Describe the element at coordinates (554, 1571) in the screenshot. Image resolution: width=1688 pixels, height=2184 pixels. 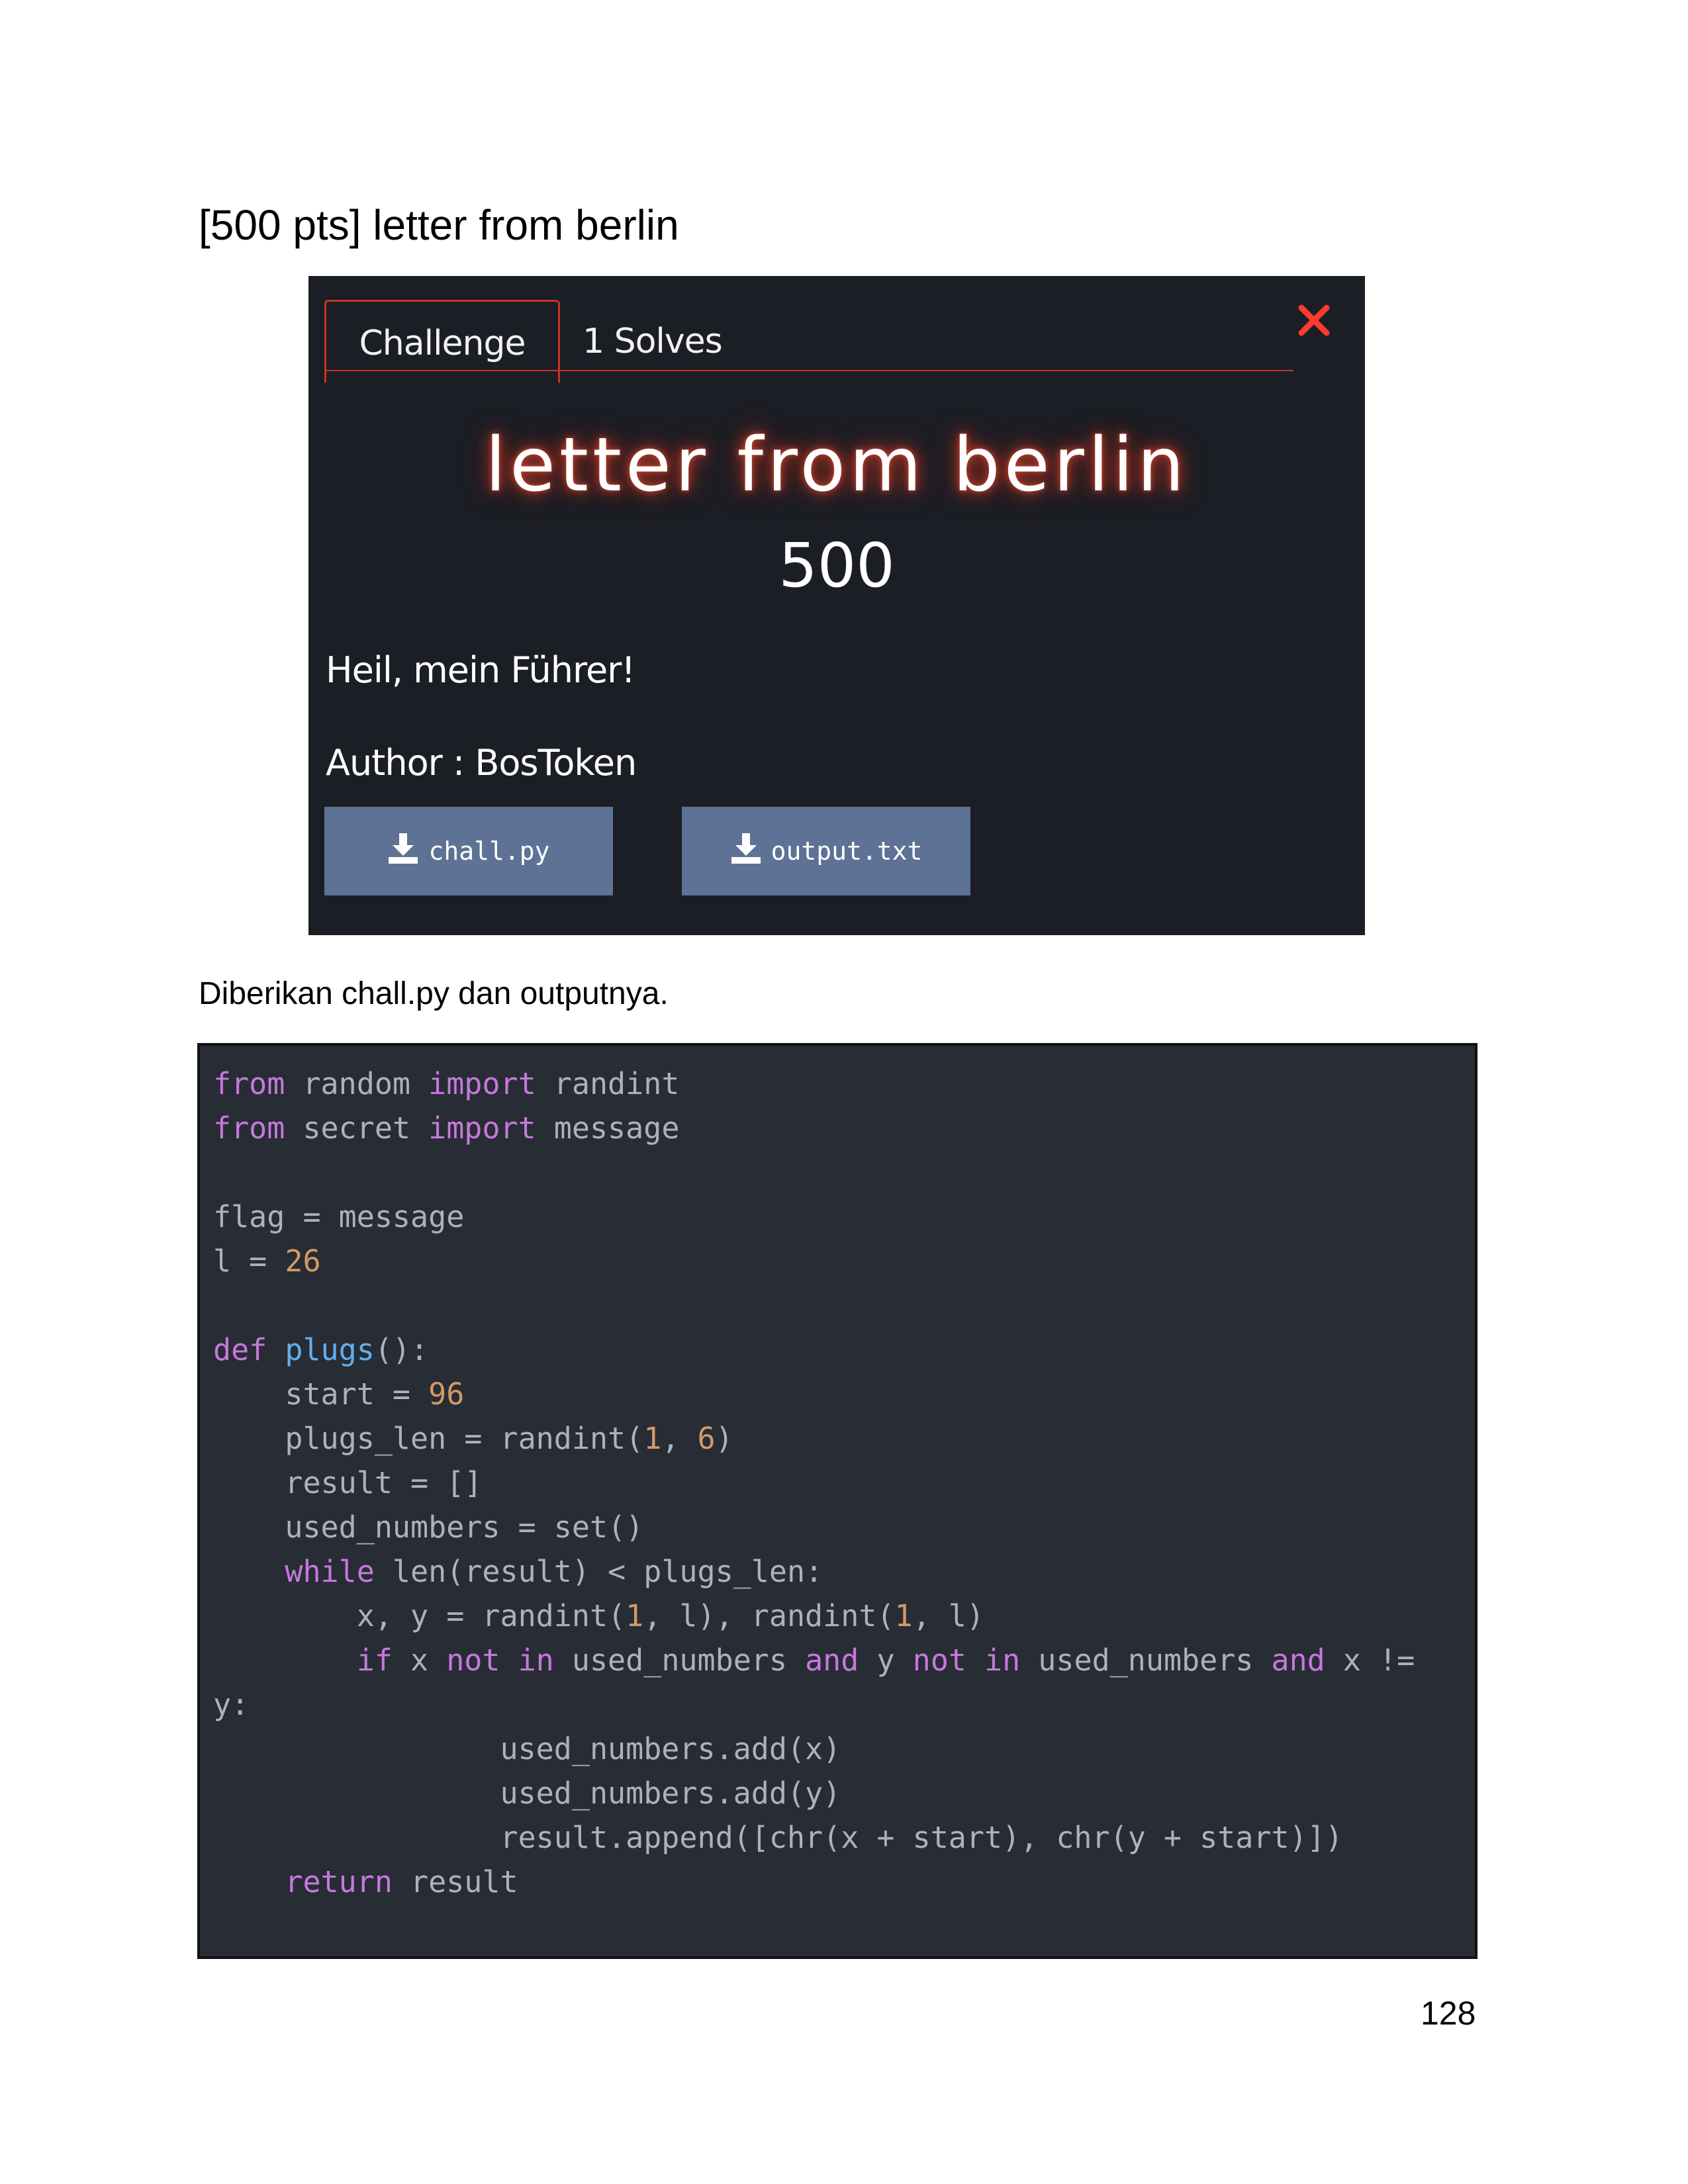
I see `code-line: while len(result) < plugs_len:` at that location.